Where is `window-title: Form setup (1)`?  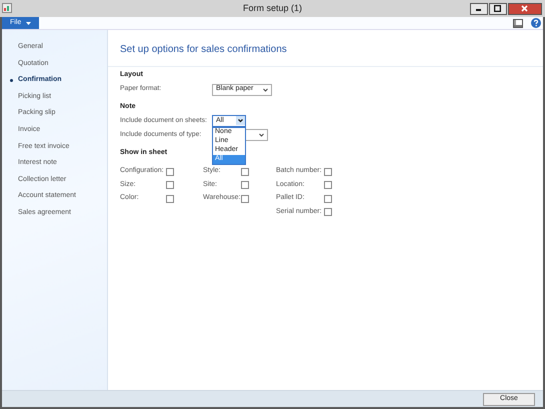
window-title: Form setup (1) is located at coordinates (272, 8).